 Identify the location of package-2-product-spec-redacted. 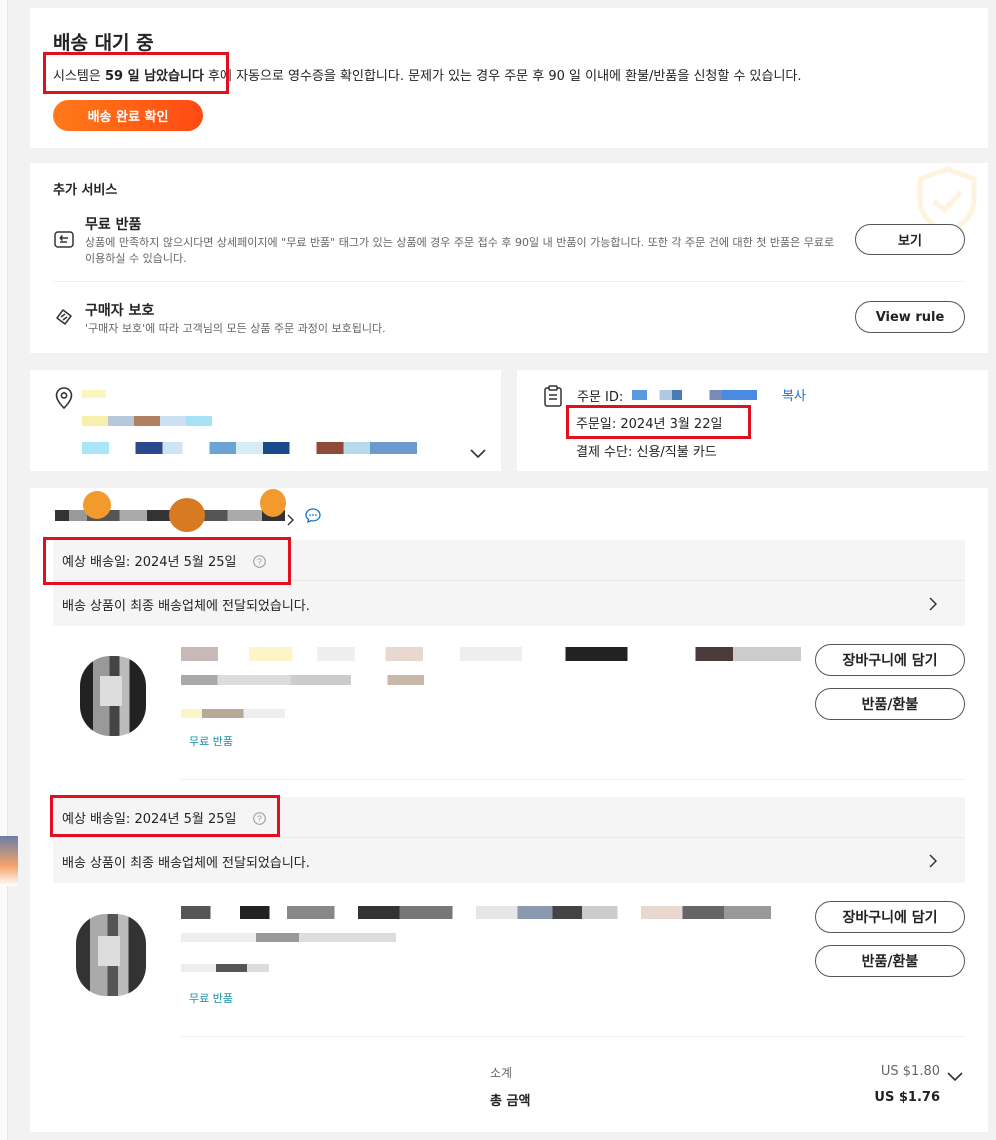
(288, 937).